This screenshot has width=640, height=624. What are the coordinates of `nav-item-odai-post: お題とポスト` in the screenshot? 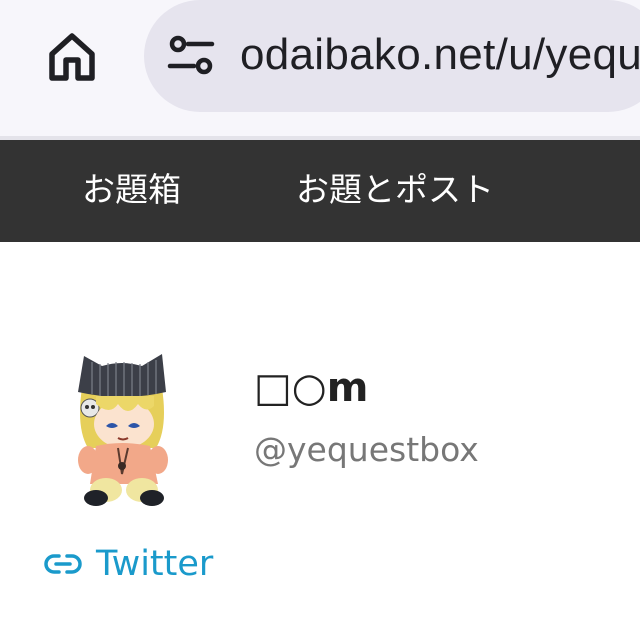 It's located at (395, 190).